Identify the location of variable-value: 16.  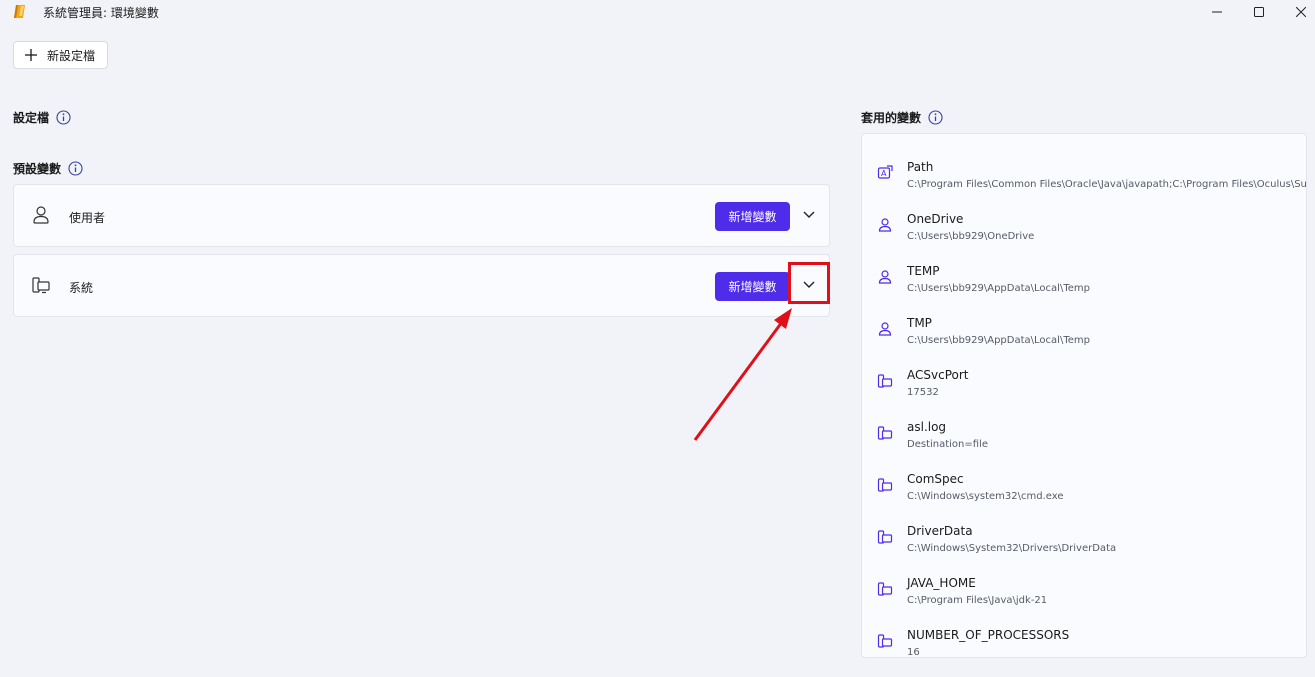
(913, 652).